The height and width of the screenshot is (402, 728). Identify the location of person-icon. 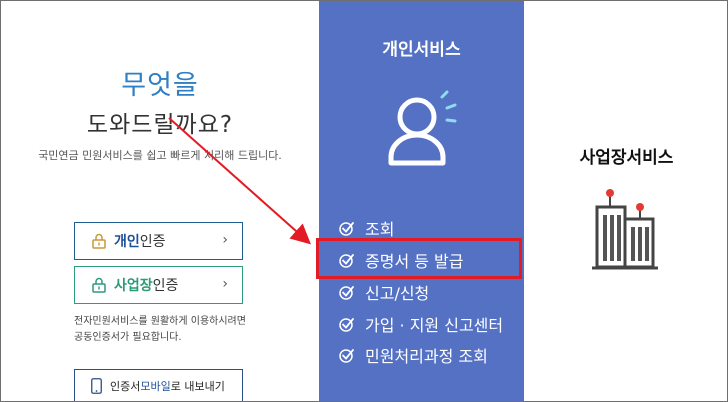
(422, 128).